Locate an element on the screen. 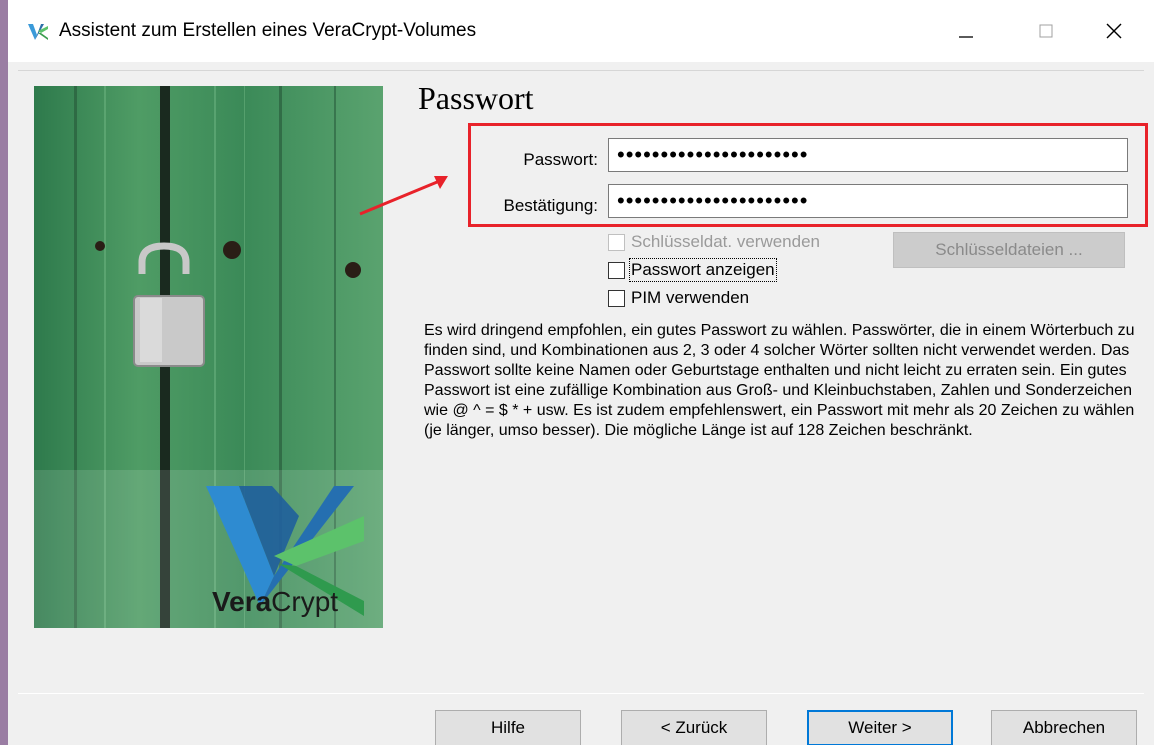 Image resolution: width=1154 pixels, height=745 pixels. highlight-rectangle is located at coordinates (808, 175).